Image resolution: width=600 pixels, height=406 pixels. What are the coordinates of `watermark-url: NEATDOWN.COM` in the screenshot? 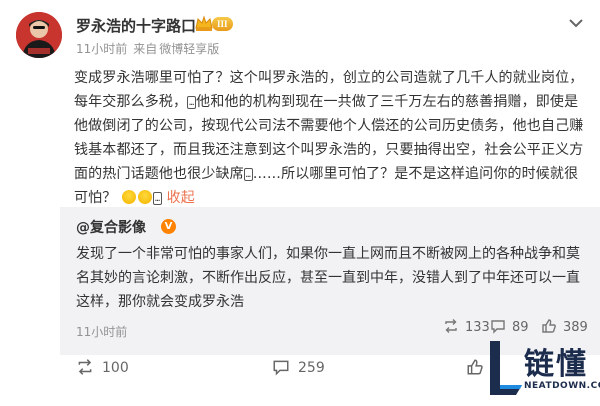 It's located at (562, 386).